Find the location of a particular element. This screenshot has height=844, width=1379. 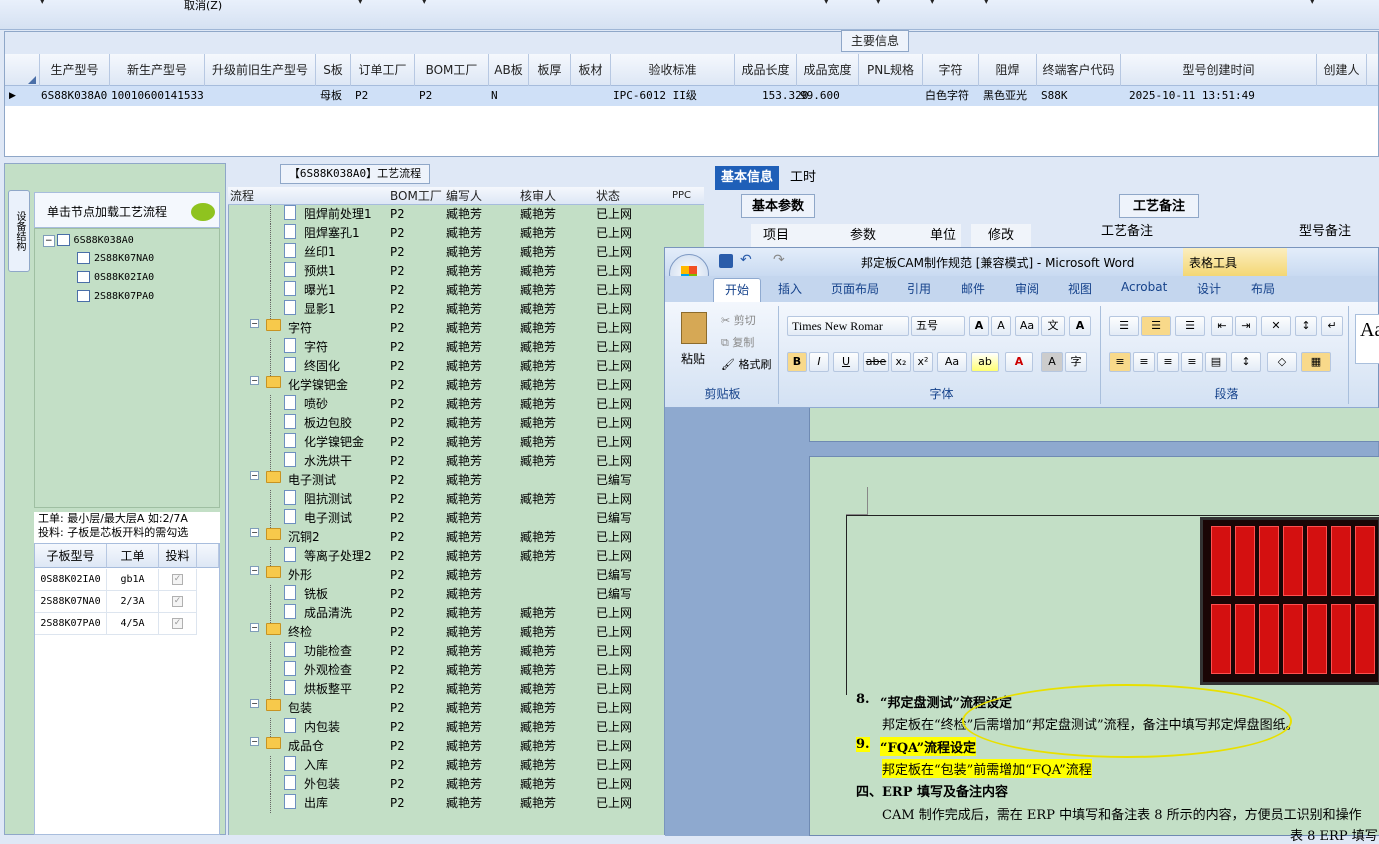

col-header: S板 is located at coordinates (333, 70).